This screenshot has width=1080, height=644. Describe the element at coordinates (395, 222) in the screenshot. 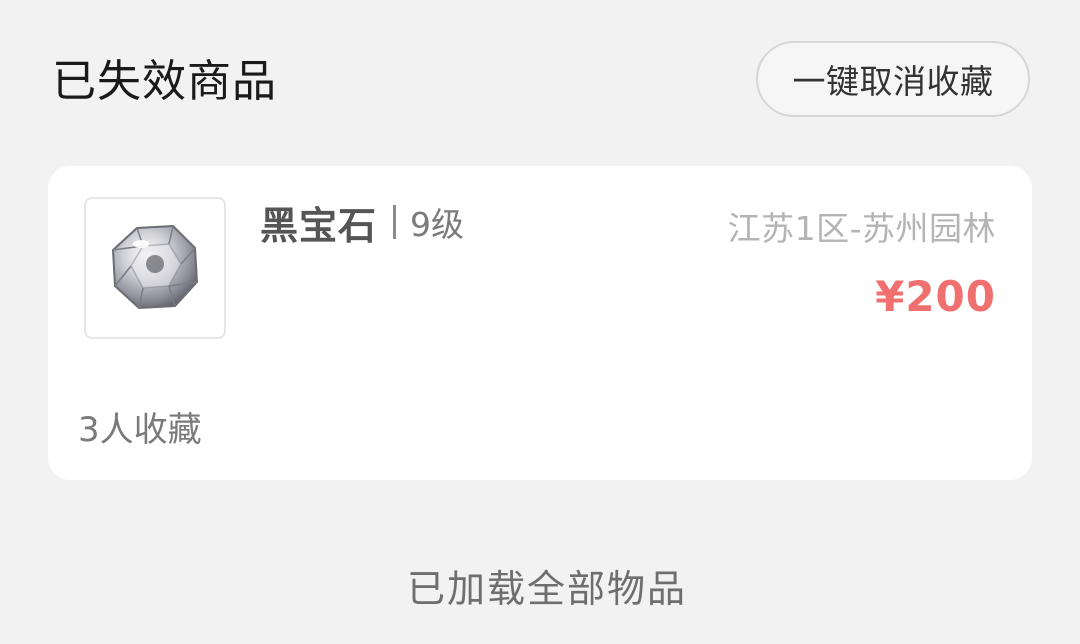

I see `title-divider` at that location.